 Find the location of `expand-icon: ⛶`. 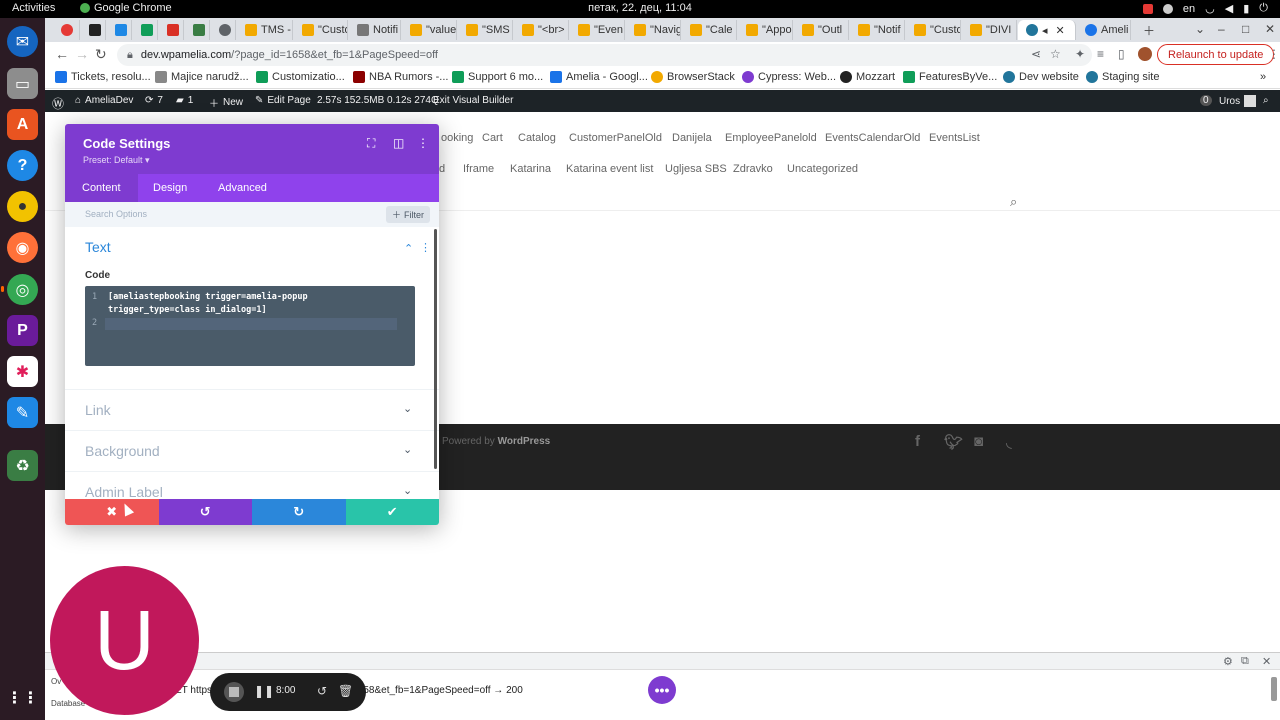

expand-icon: ⛶ is located at coordinates (371, 143).